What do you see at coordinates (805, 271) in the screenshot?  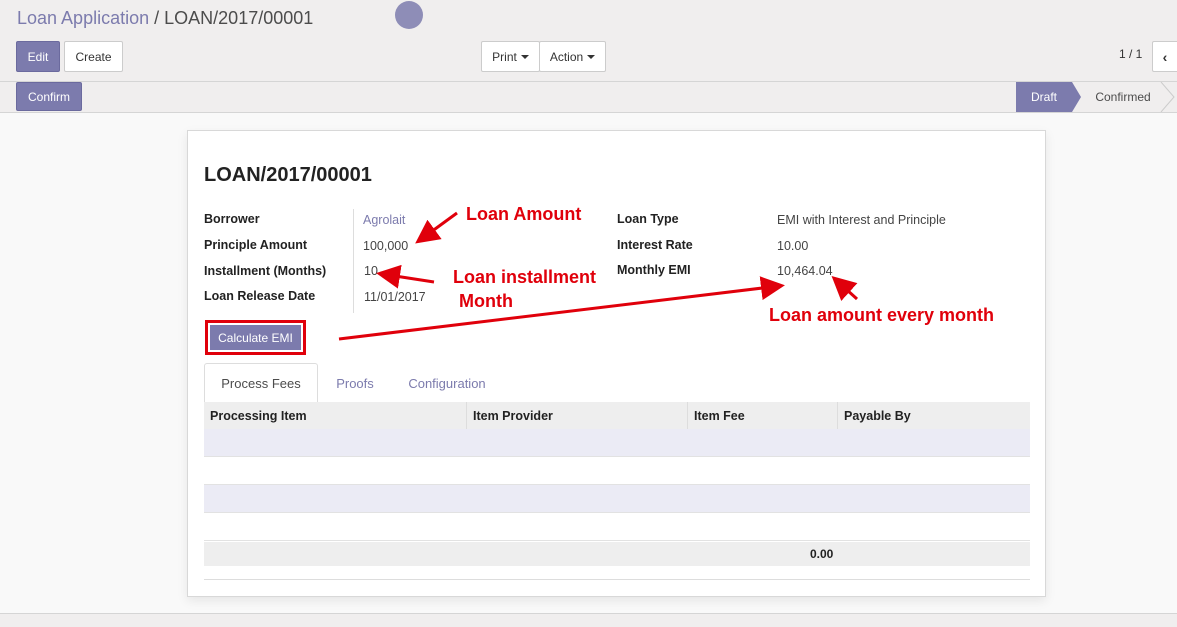 I see `monthly-emi-value: 10,464.04` at bounding box center [805, 271].